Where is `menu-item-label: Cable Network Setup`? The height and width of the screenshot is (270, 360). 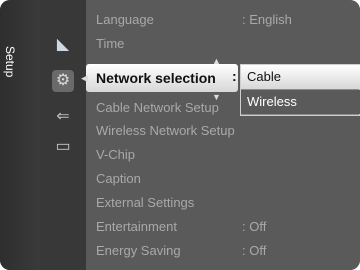
menu-item-label: Cable Network Setup is located at coordinates (157, 107).